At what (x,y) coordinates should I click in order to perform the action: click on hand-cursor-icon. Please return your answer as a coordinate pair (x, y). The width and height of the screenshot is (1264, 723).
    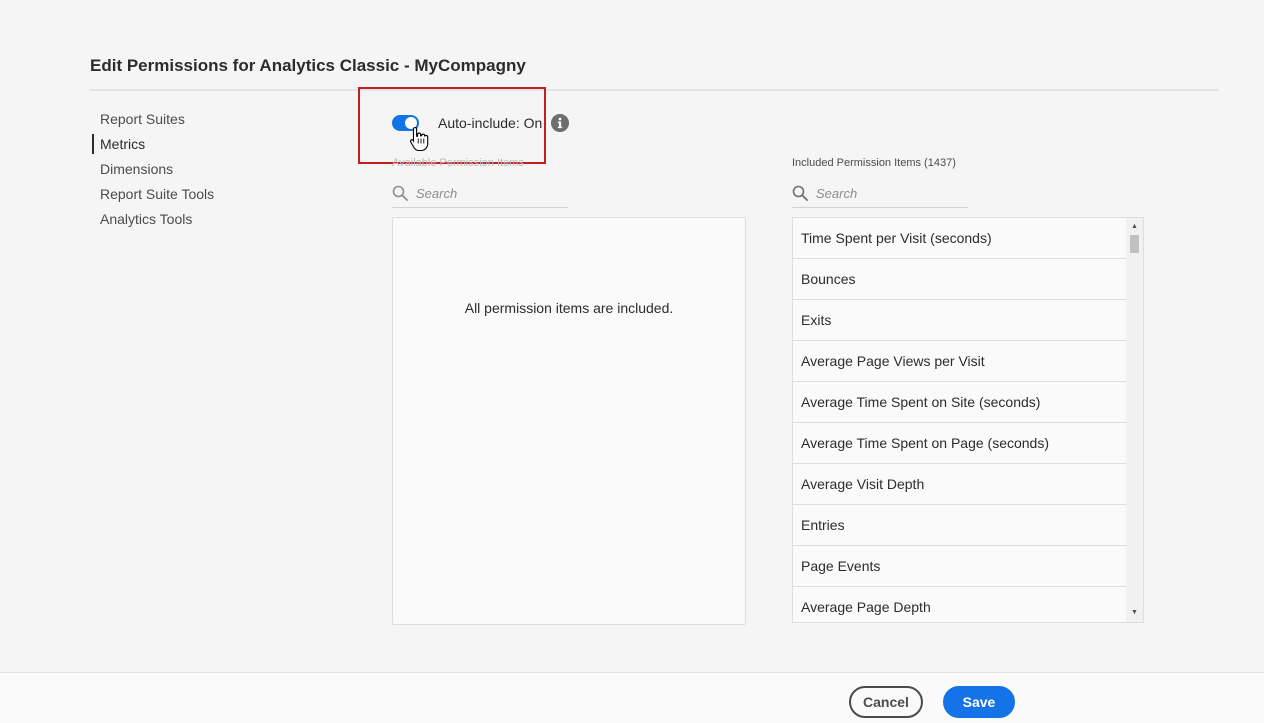
    Looking at the image, I should click on (419, 139).